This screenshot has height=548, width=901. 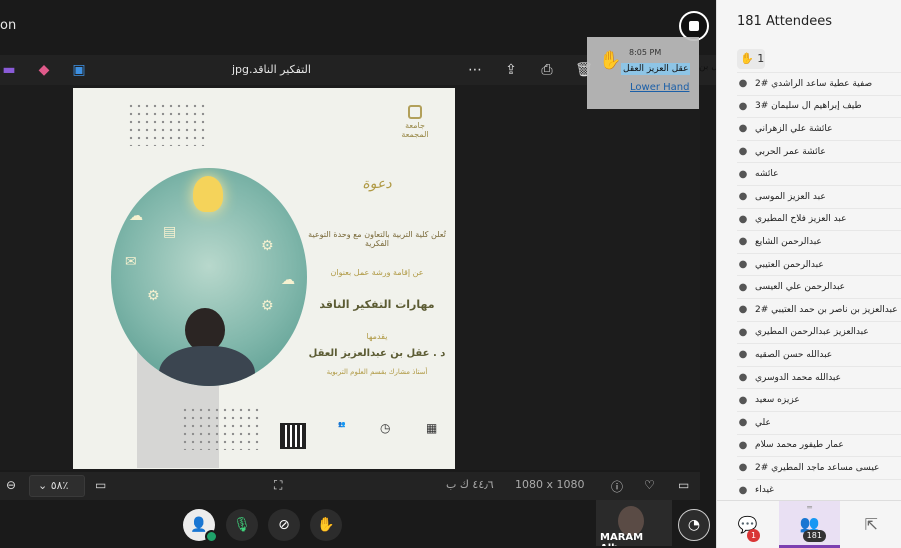 What do you see at coordinates (819, 106) in the screenshot?
I see `attendee-row: ● طيف إبراهيم ال سليمان #3` at bounding box center [819, 106].